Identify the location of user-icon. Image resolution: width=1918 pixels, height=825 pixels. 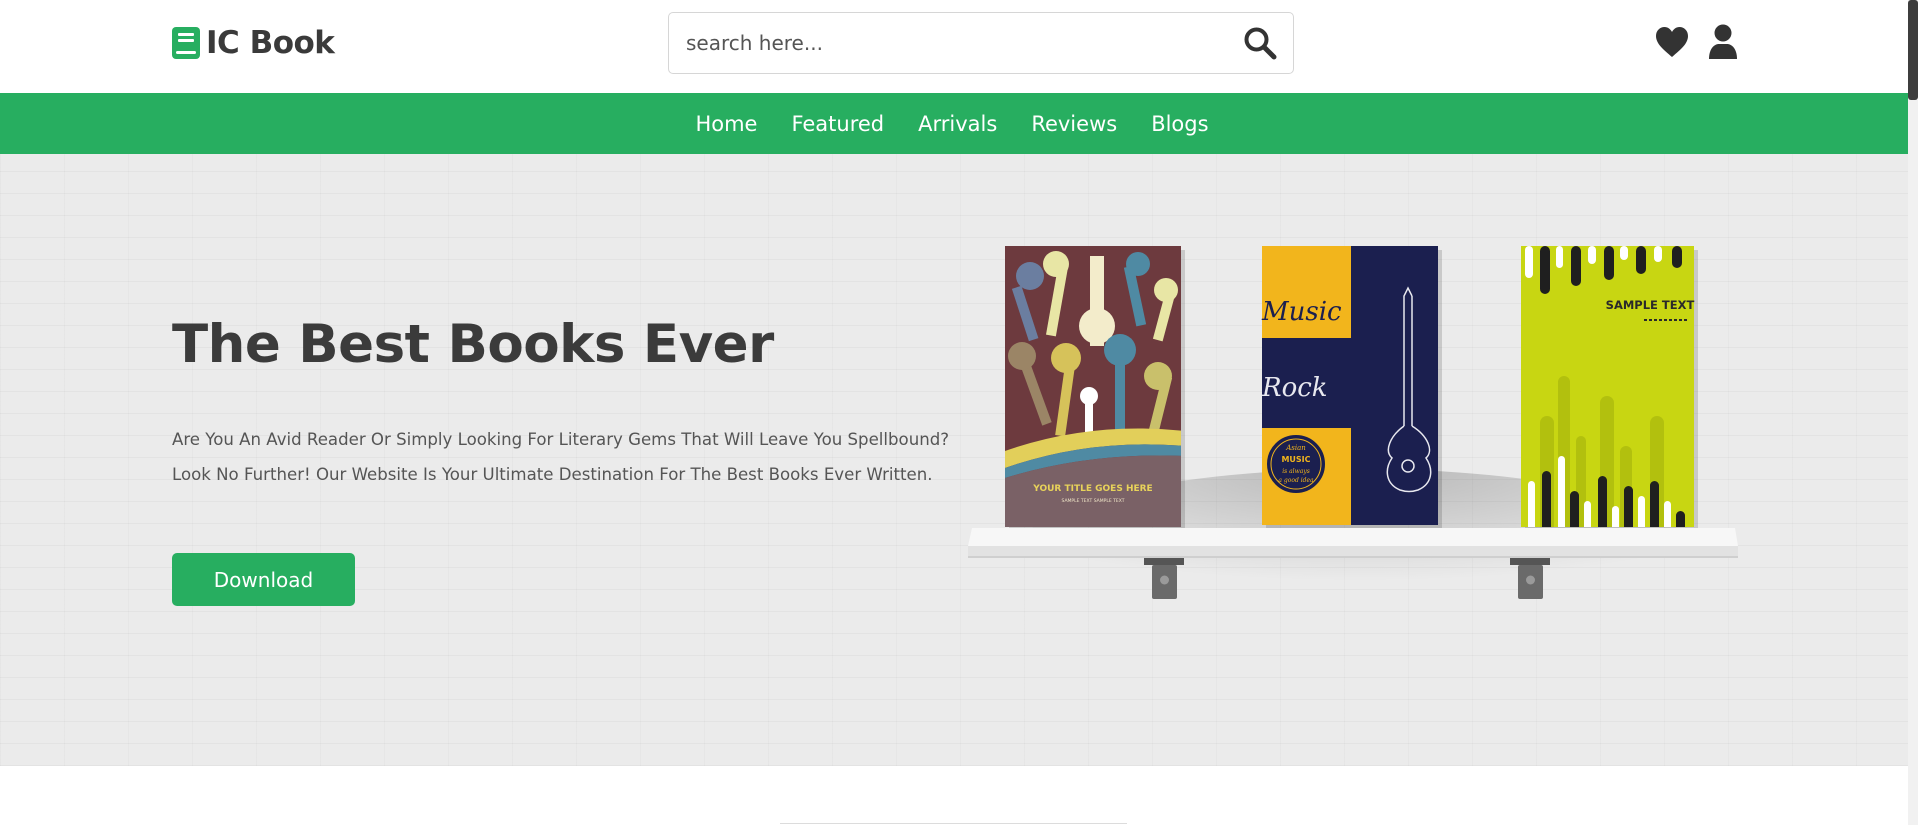
(1723, 42).